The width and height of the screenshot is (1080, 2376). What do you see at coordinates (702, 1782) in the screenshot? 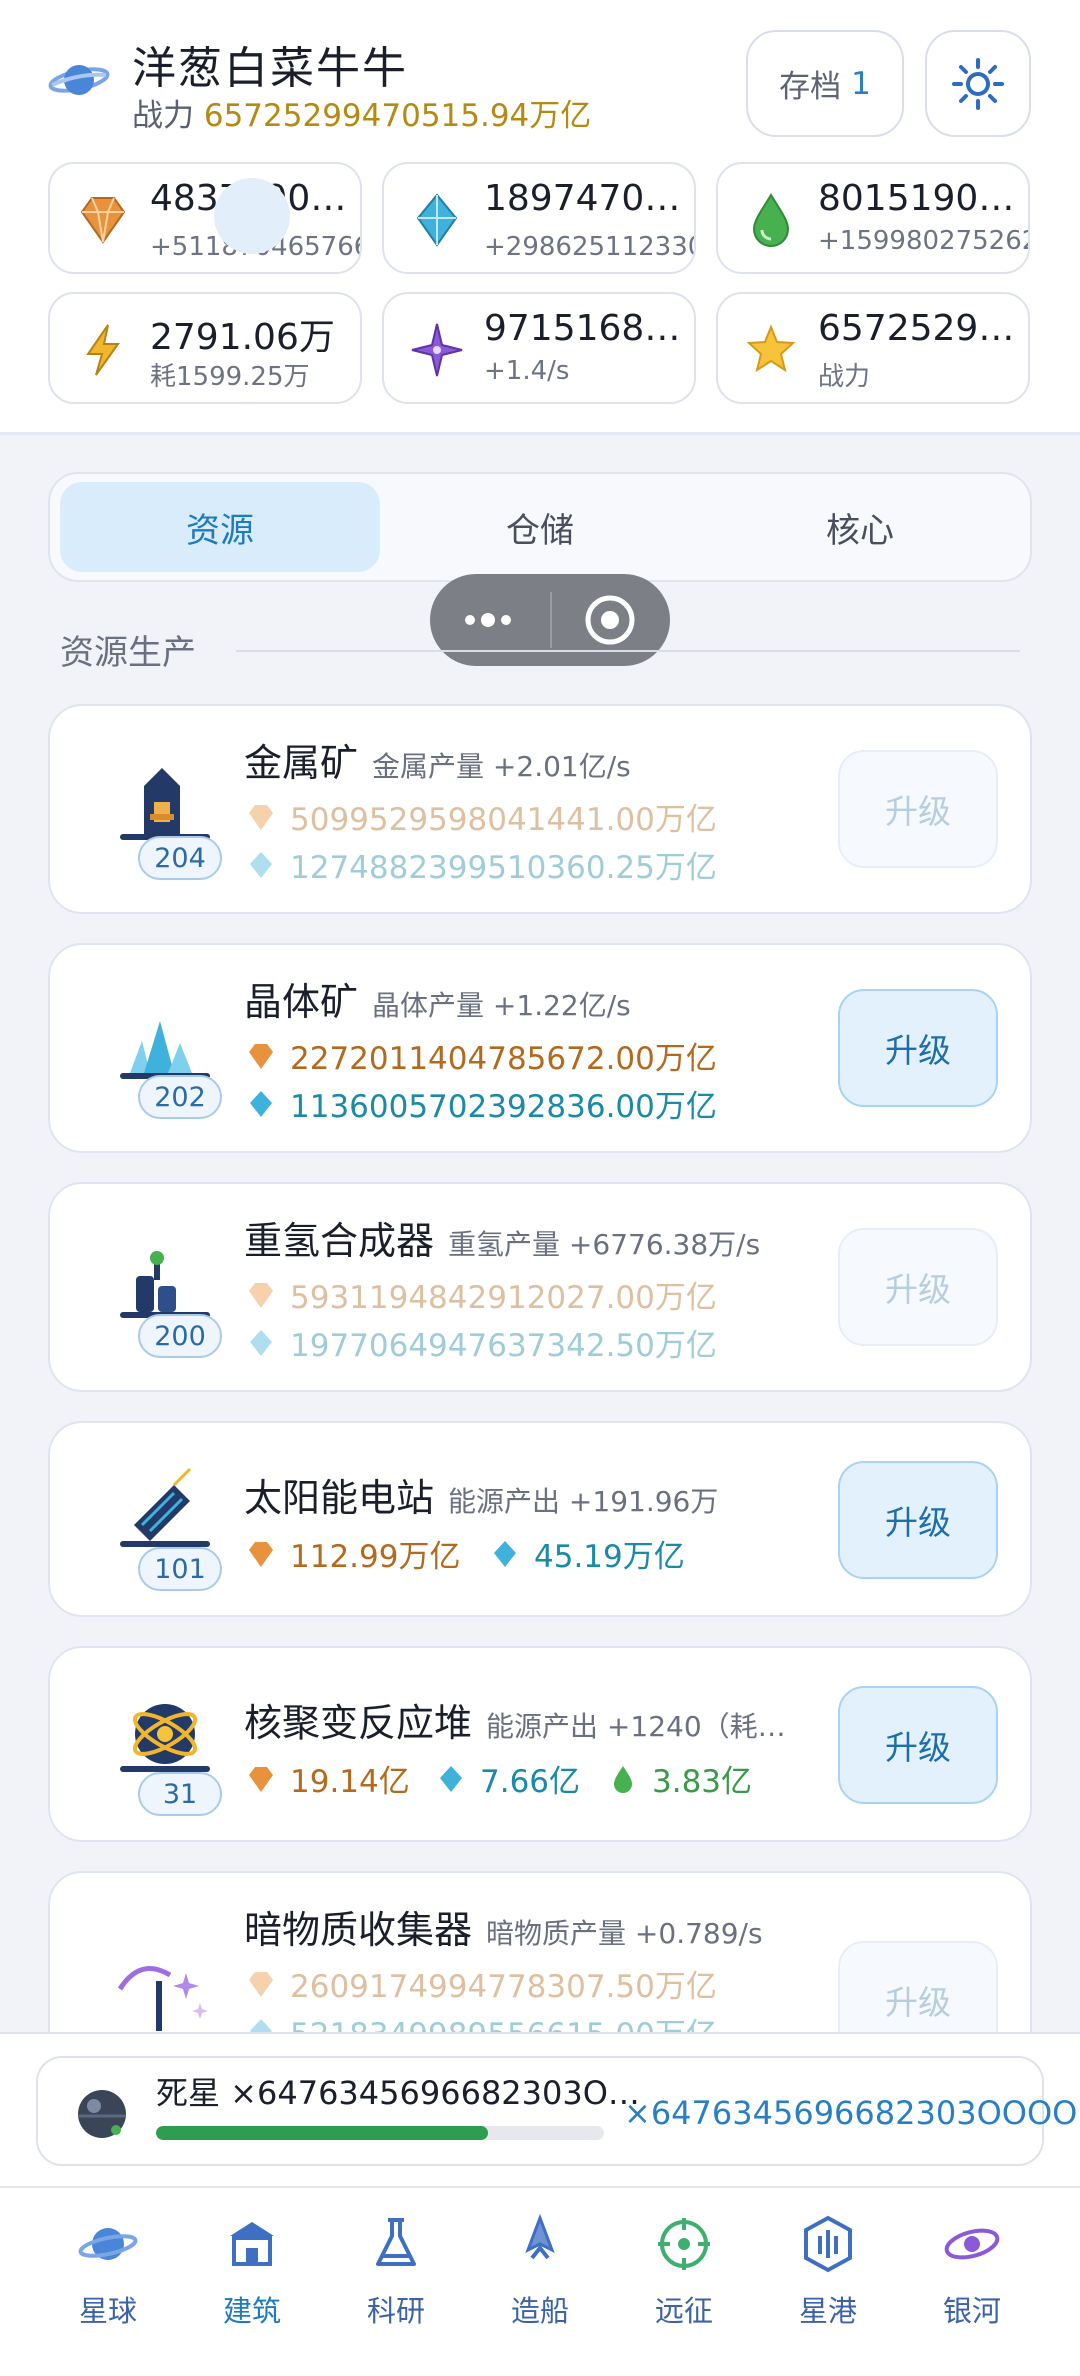
I see `cost-value: 3.83亿` at bounding box center [702, 1782].